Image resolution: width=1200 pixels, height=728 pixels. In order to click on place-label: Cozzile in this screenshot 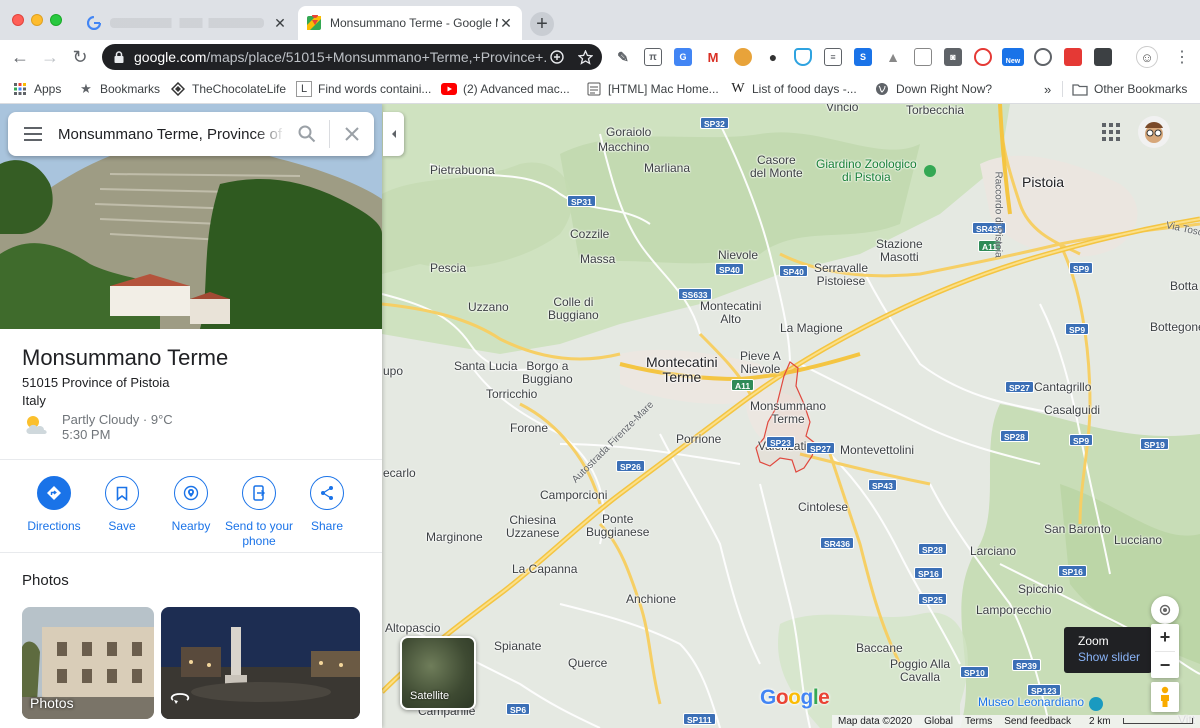, I will do `click(589, 234)`.